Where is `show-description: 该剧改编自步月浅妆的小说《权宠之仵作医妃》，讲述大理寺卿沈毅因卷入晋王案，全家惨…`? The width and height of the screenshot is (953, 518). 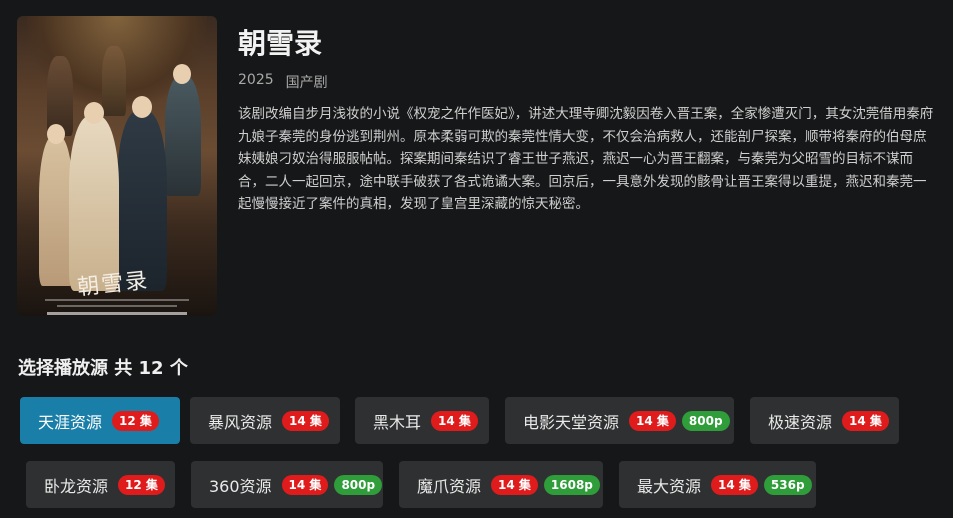
show-description: 该剧改编自步月浅妆的小说《权宠之仵作医妃》，讲述大理寺卿沈毅因卷入晋王案，全家惨… is located at coordinates (586, 159).